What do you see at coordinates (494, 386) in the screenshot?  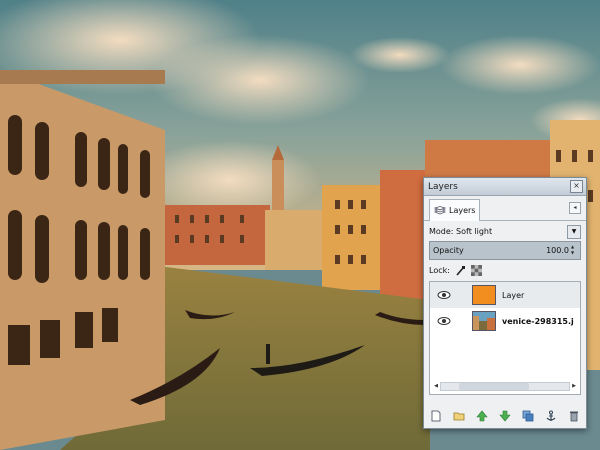 I see `scroll-thumb` at bounding box center [494, 386].